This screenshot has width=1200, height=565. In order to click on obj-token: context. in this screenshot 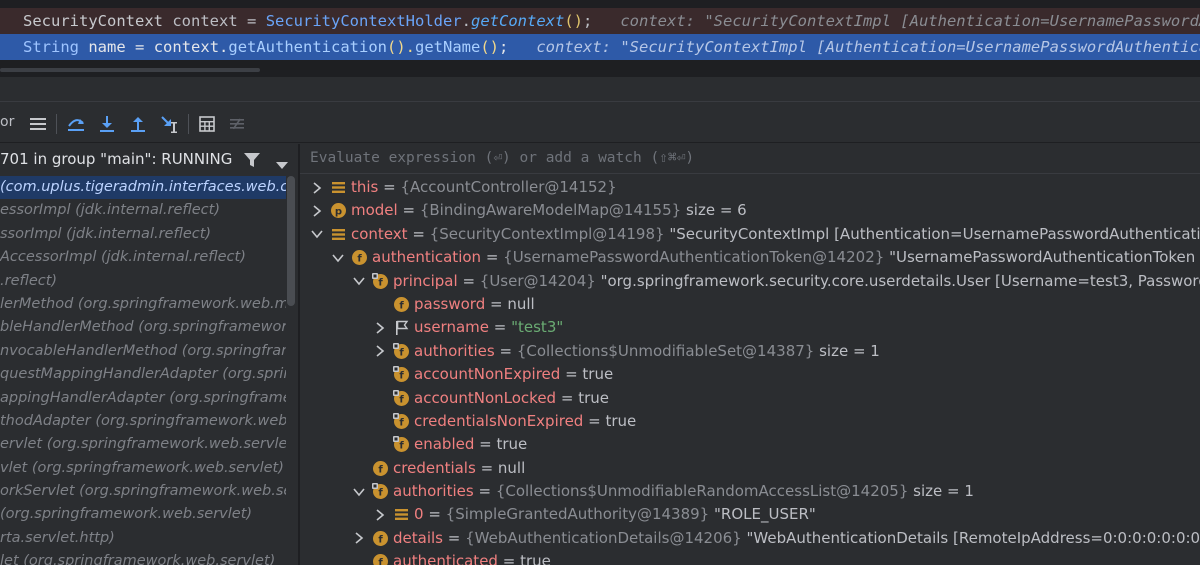, I will do `click(191, 47)`.